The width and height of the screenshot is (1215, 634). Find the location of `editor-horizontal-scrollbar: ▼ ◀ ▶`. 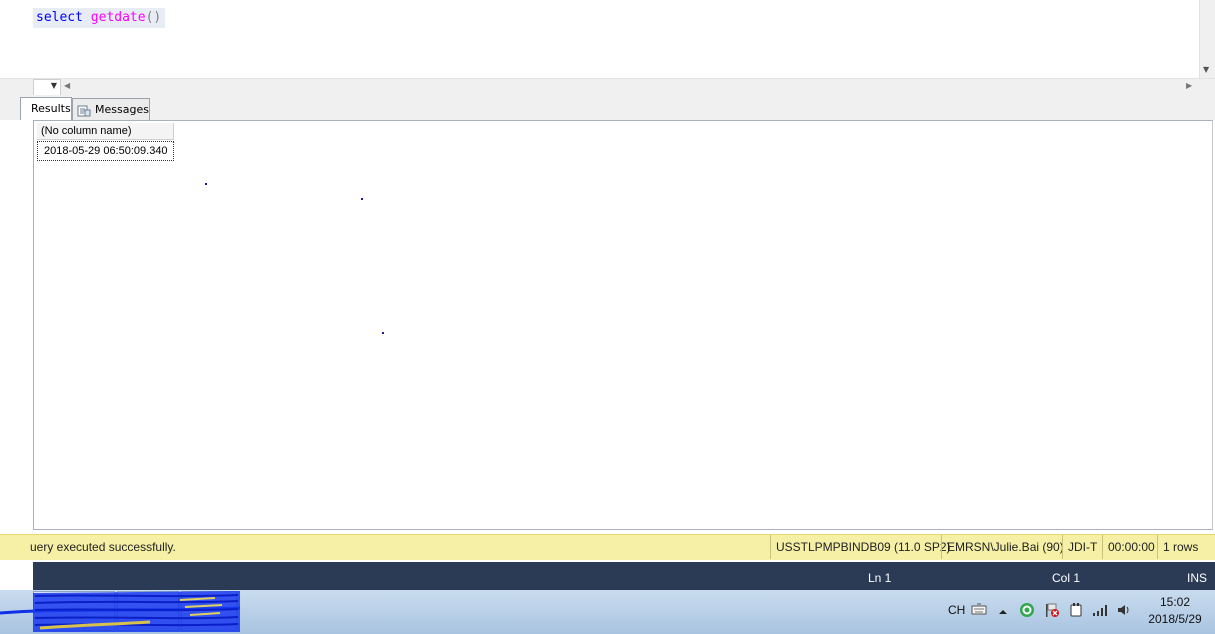

editor-horizontal-scrollbar: ▼ ◀ ▶ is located at coordinates (607, 87).